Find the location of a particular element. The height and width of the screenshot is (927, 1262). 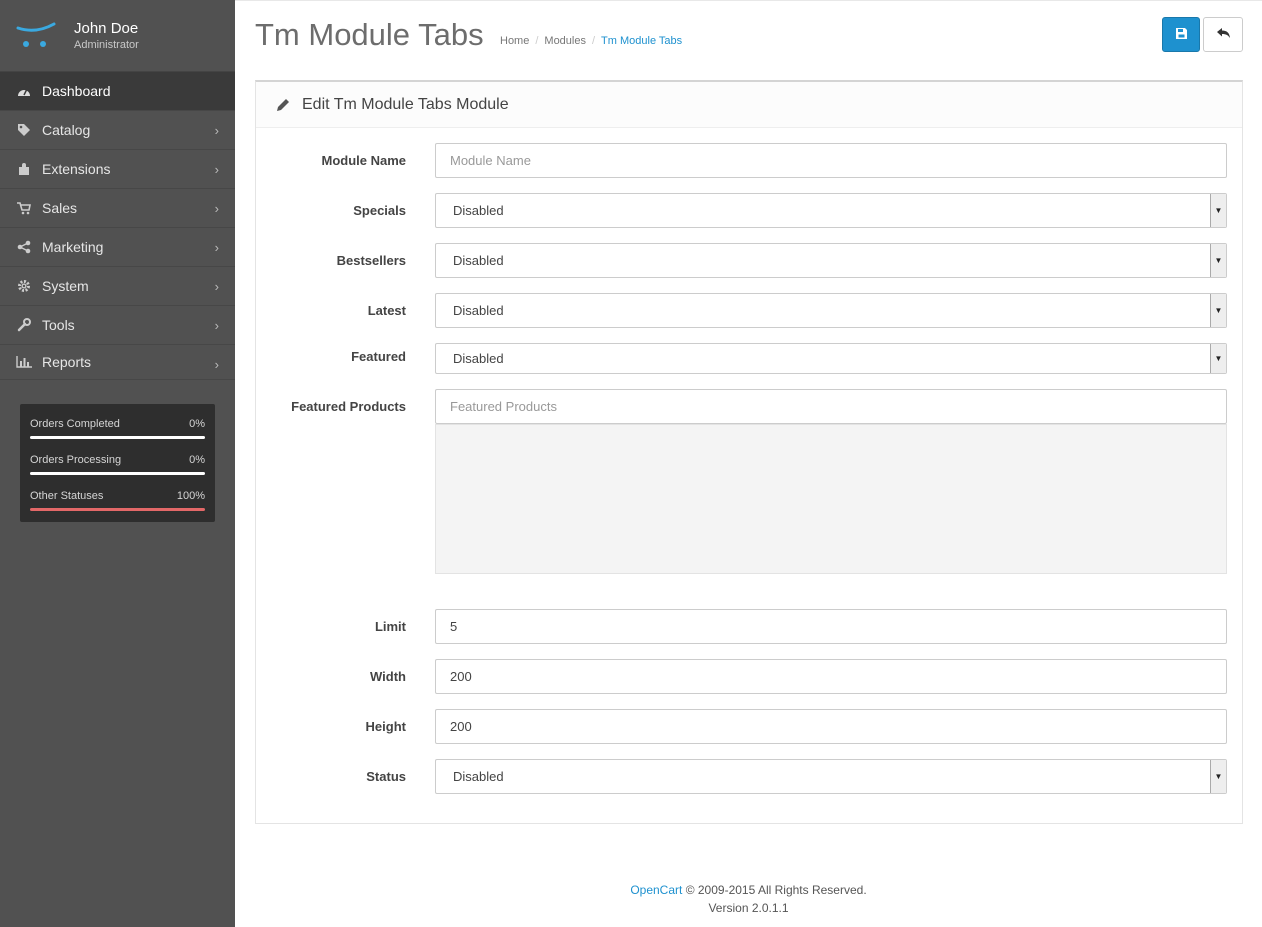

menu-item-dashboard: Dashboard is located at coordinates (117, 91).